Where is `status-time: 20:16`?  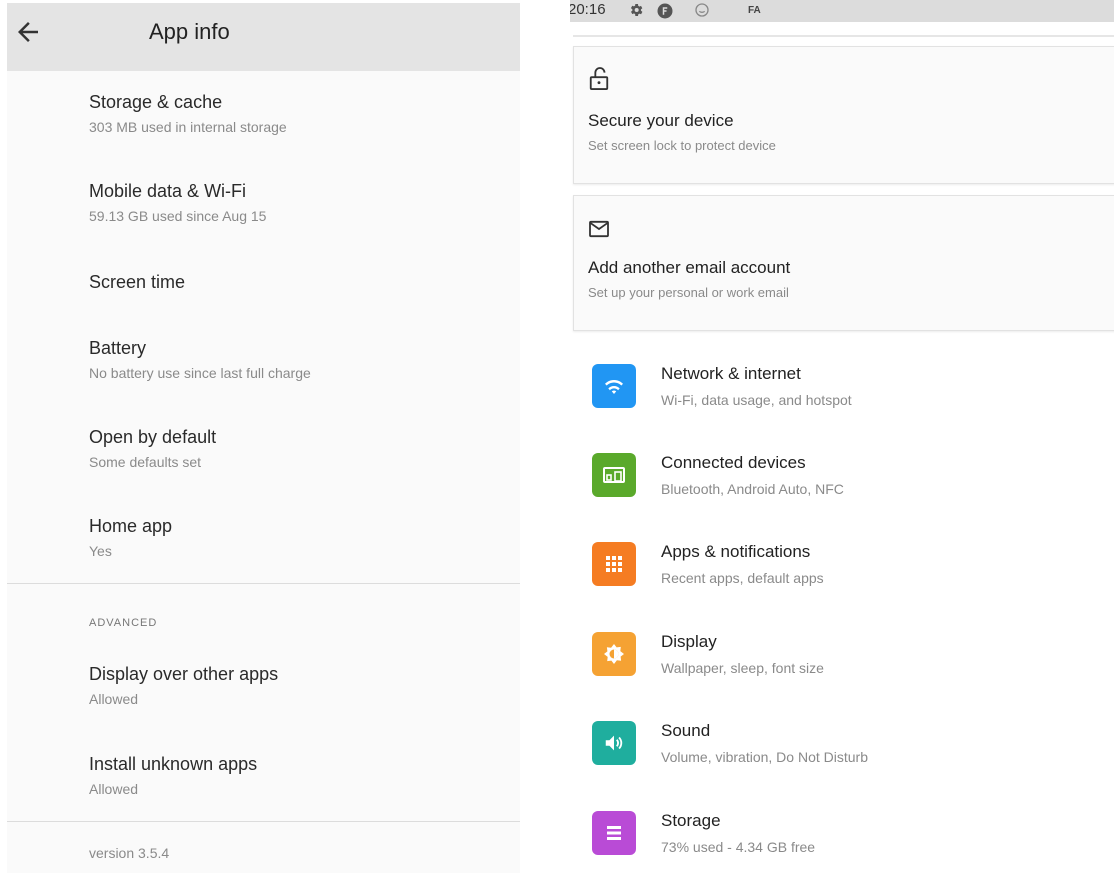
status-time: 20:16 is located at coordinates (588, 9).